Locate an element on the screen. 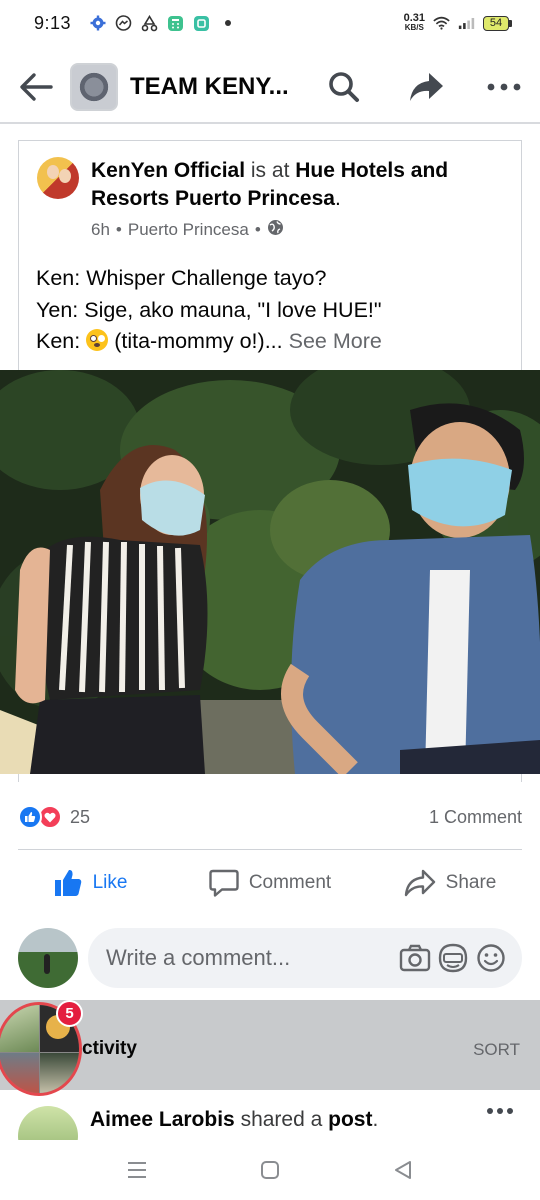 The image size is (540, 1200). next-item-avatar is located at coordinates (48, 1123).